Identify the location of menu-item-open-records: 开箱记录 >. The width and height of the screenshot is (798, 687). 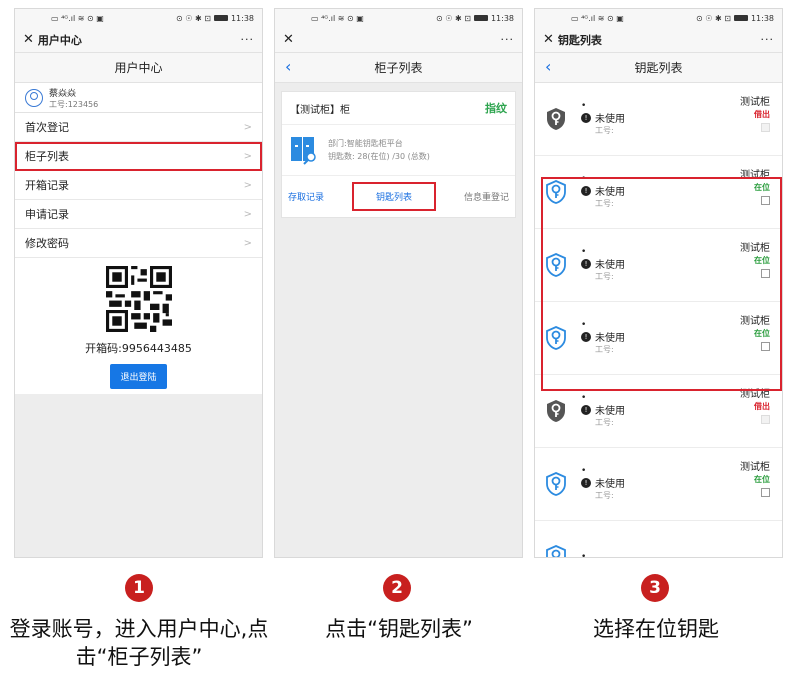
(138, 185).